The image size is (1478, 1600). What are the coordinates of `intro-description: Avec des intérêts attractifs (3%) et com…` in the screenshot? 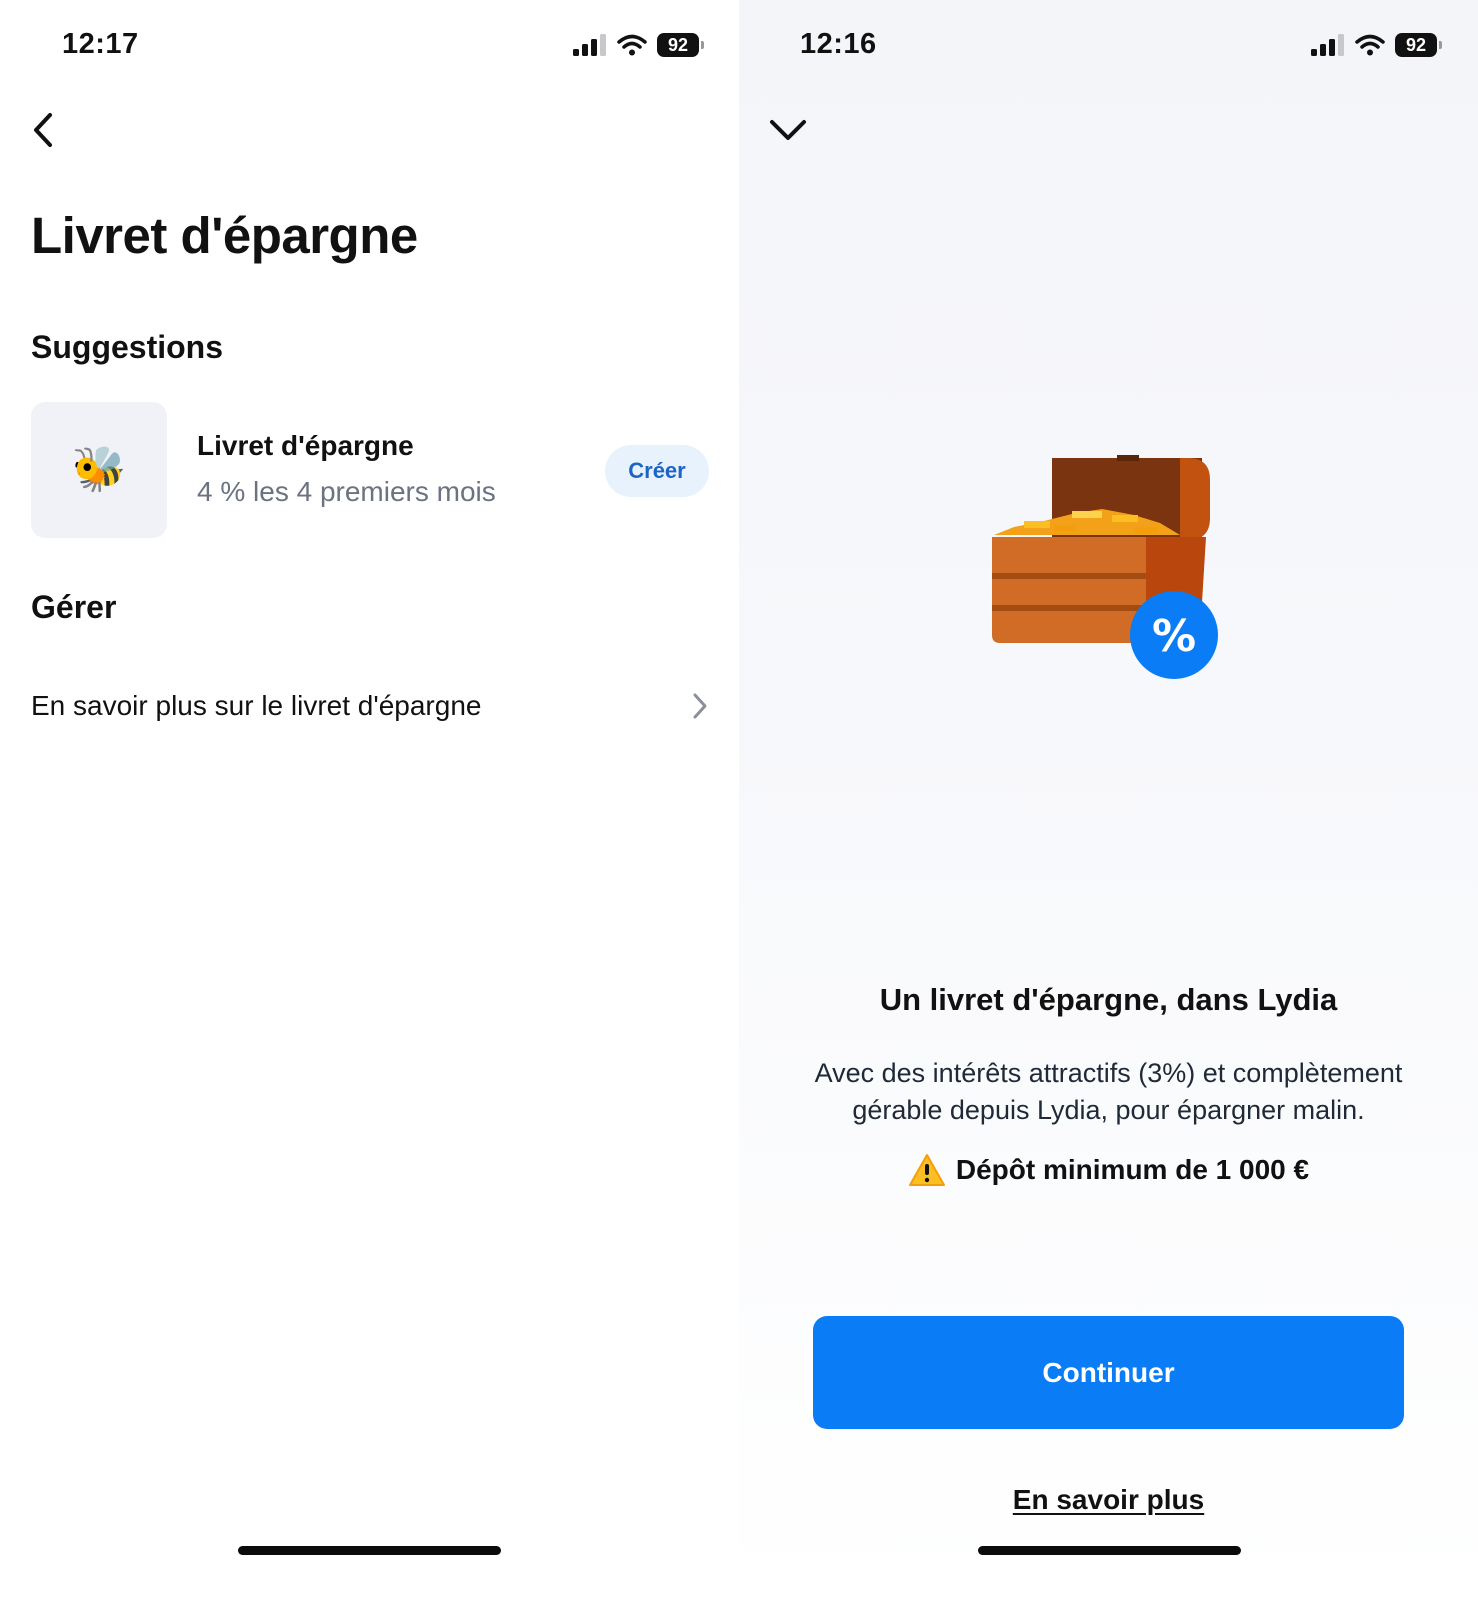 It's located at (1108, 1091).